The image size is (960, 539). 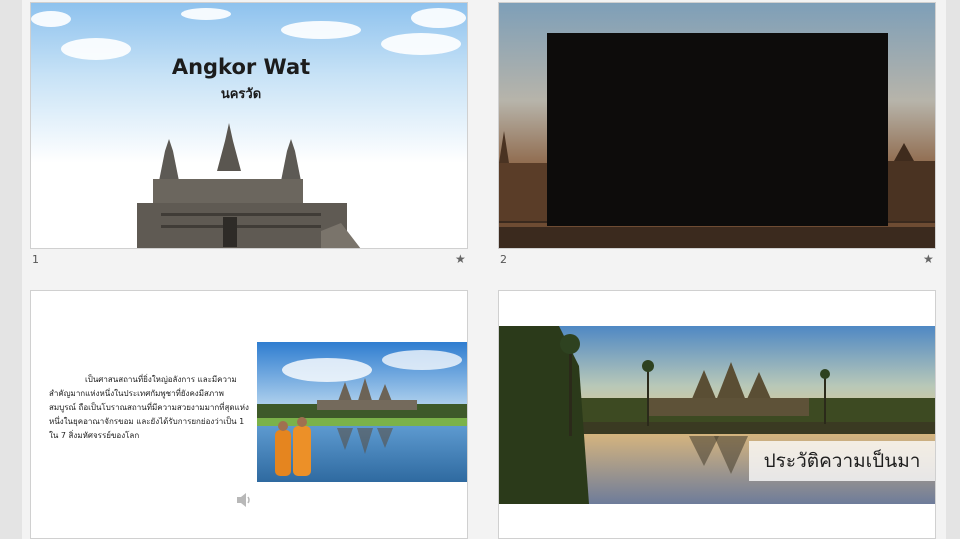 I want to click on slide-caption: ประวัติความเป็นมา, so click(x=842, y=461).